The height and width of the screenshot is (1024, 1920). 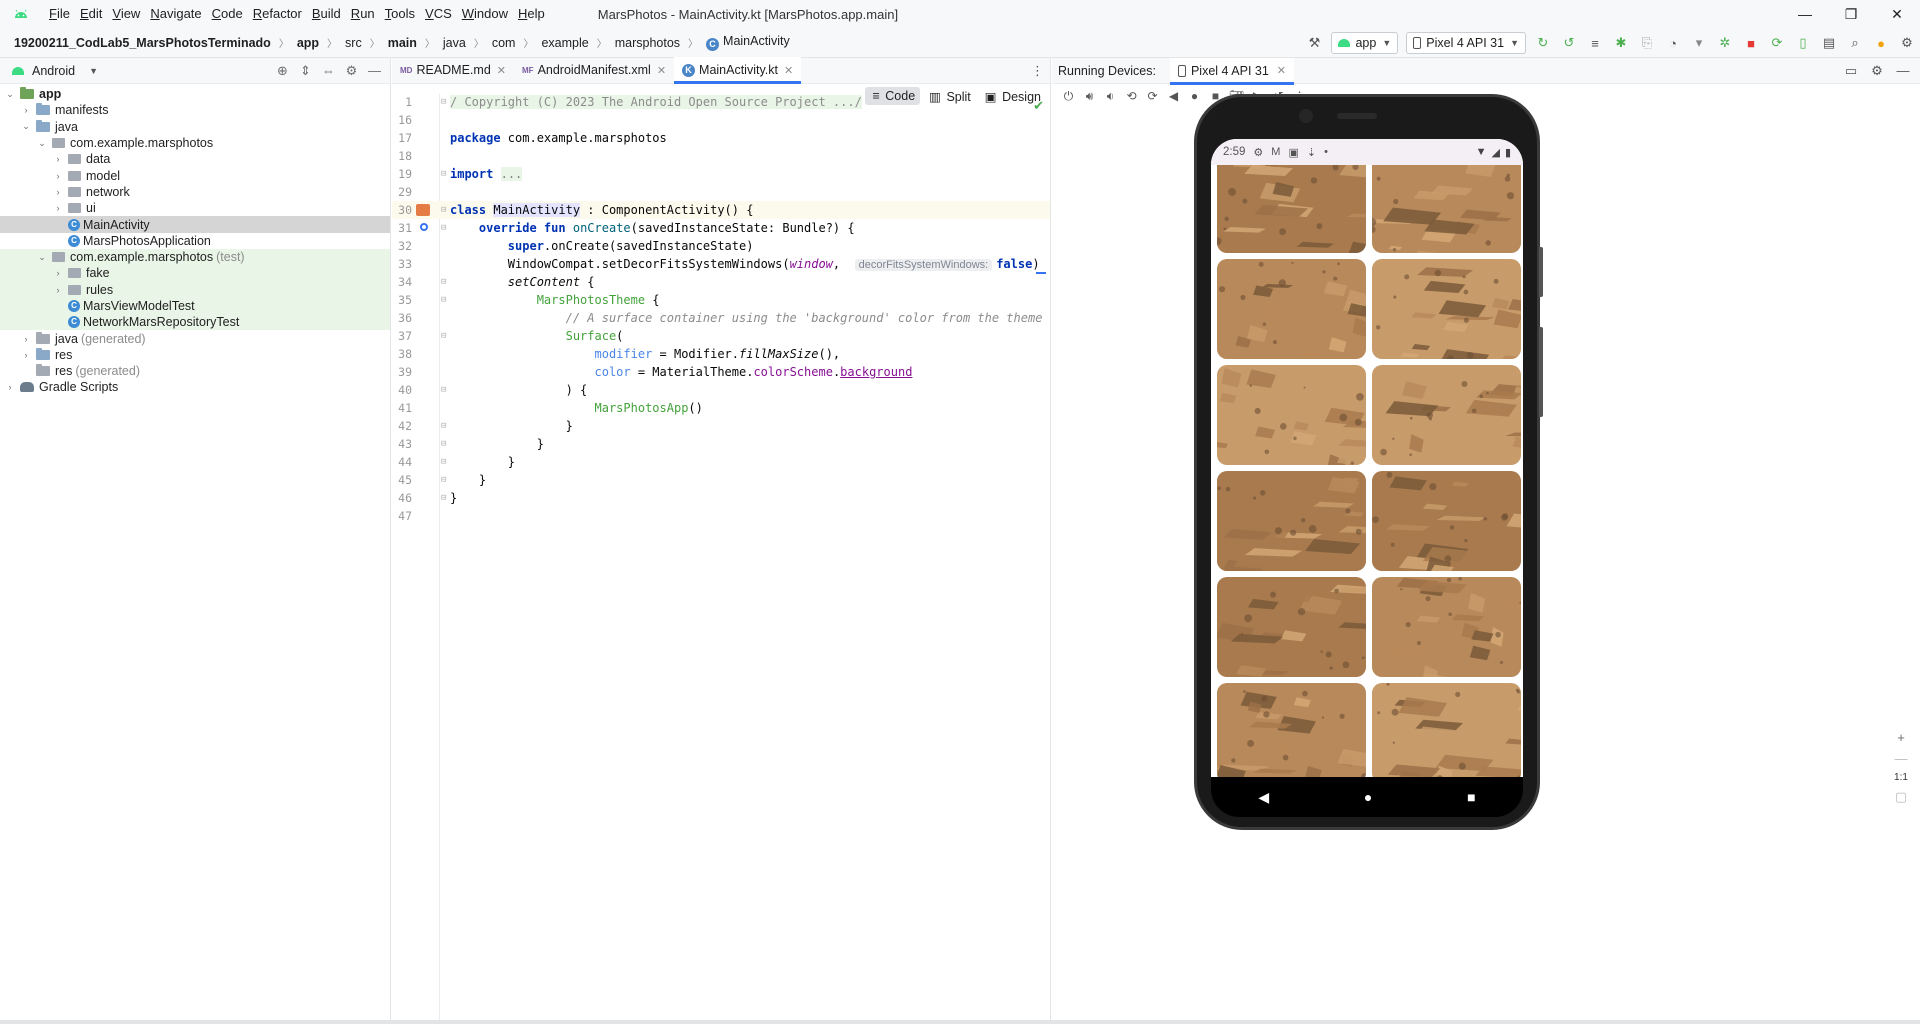 What do you see at coordinates (91, 14) in the screenshot?
I see `menu-edit: Edit` at bounding box center [91, 14].